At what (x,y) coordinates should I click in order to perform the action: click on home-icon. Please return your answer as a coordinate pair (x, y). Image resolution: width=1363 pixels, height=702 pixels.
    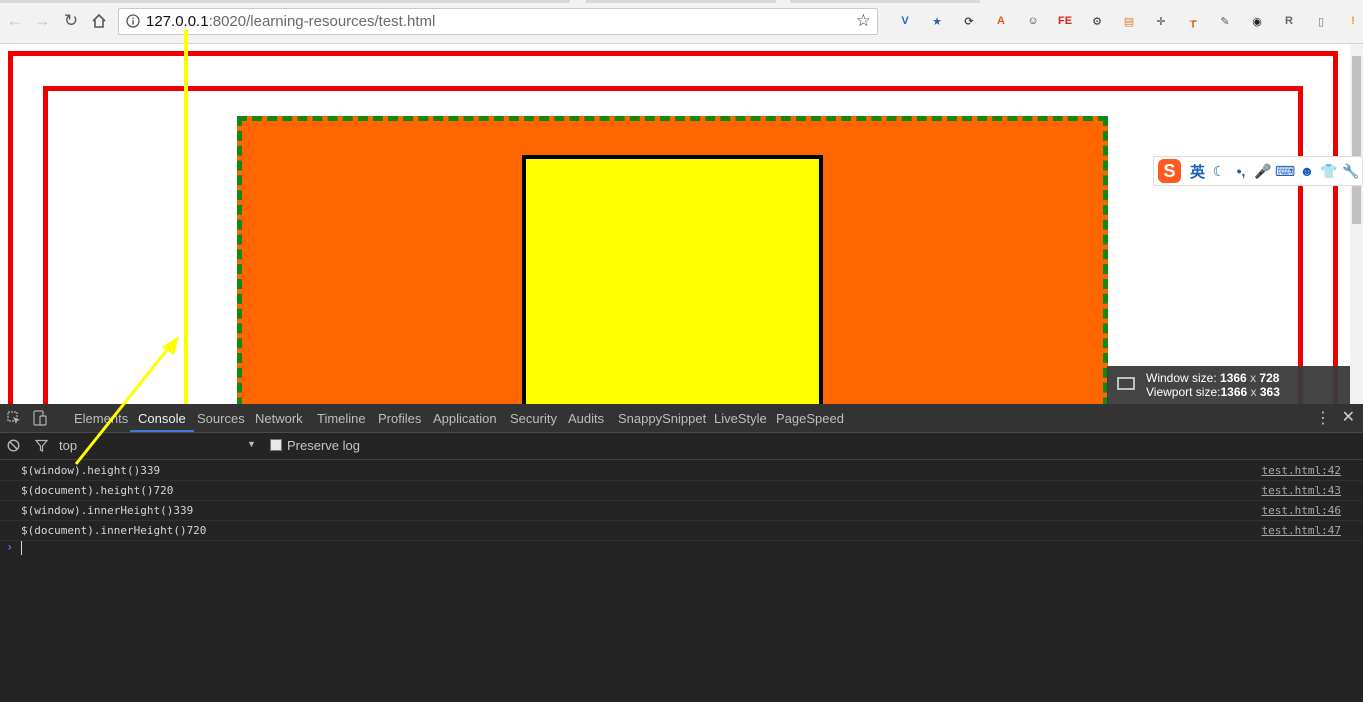
    Looking at the image, I should click on (99, 20).